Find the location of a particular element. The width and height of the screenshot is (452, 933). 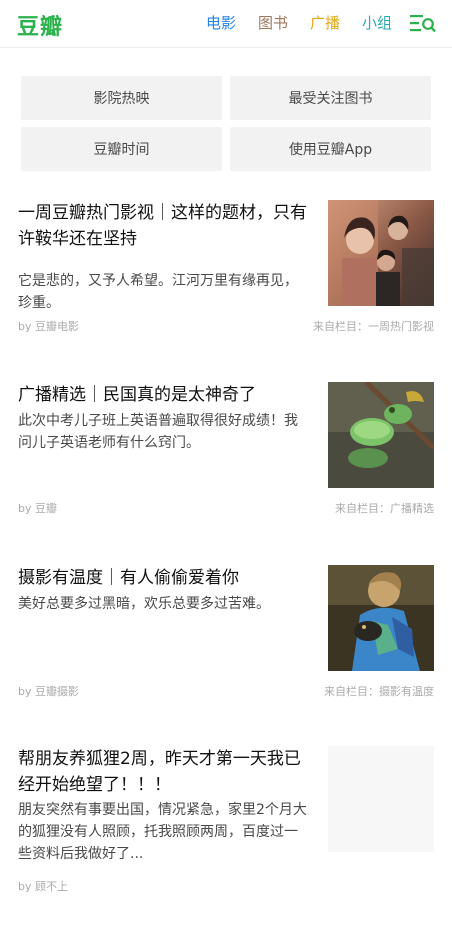

top-nav: 电影 图书 广播 小组 is located at coordinates (310, 23).